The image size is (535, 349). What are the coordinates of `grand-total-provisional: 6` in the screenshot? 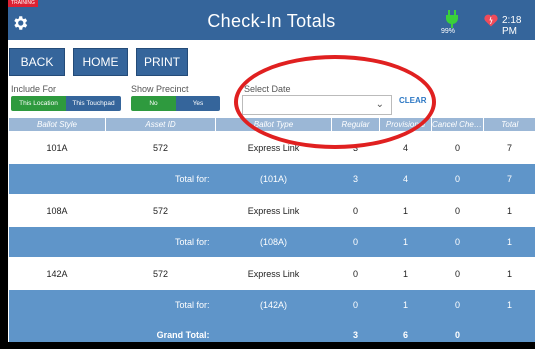 It's located at (405, 331).